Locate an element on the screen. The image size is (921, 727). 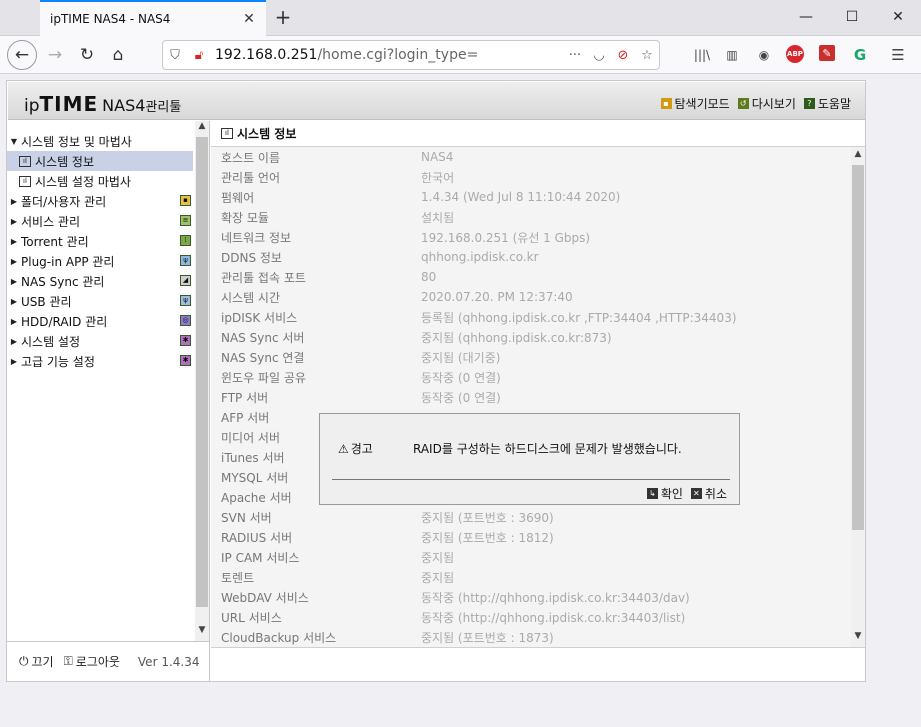
sidebar-item-label: 서비스 관리 is located at coordinates (51, 221).